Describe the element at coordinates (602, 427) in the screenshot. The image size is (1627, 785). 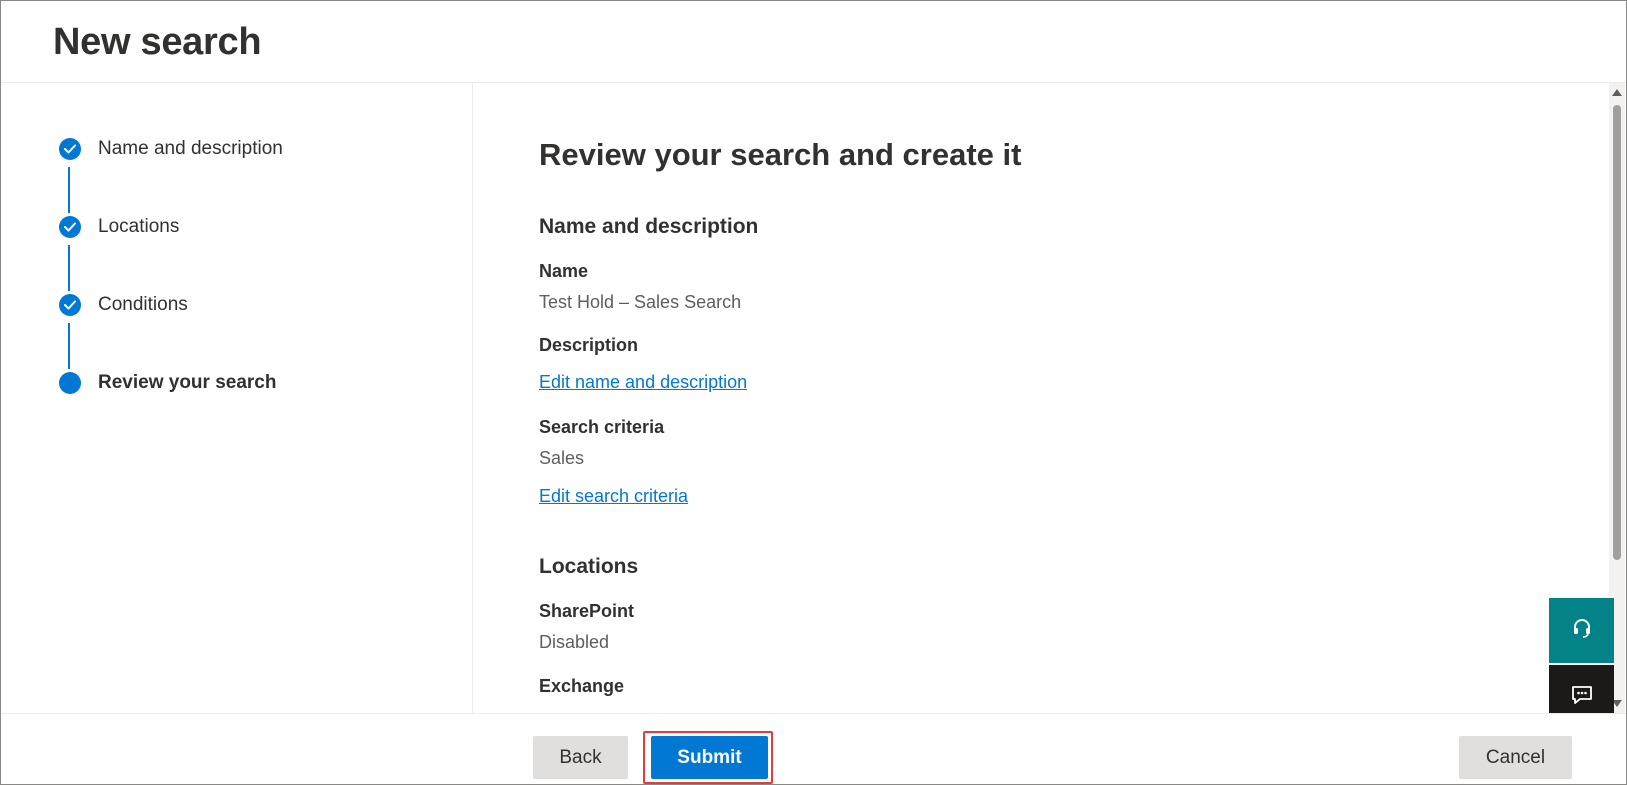
I see `search-criteria-label: Search criteria` at that location.